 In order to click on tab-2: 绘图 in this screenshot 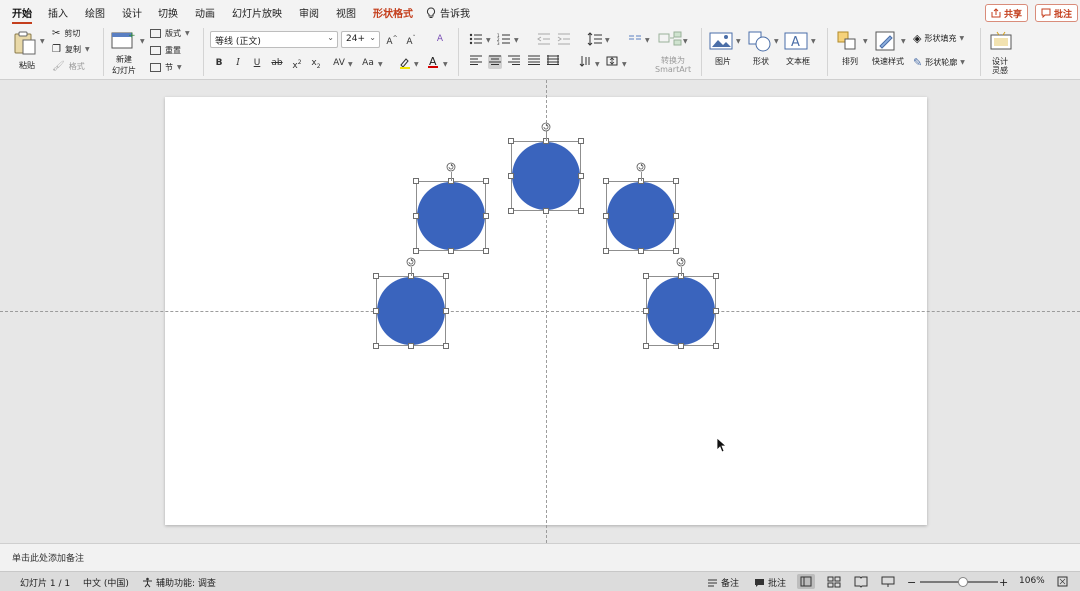, I will do `click(95, 12)`.